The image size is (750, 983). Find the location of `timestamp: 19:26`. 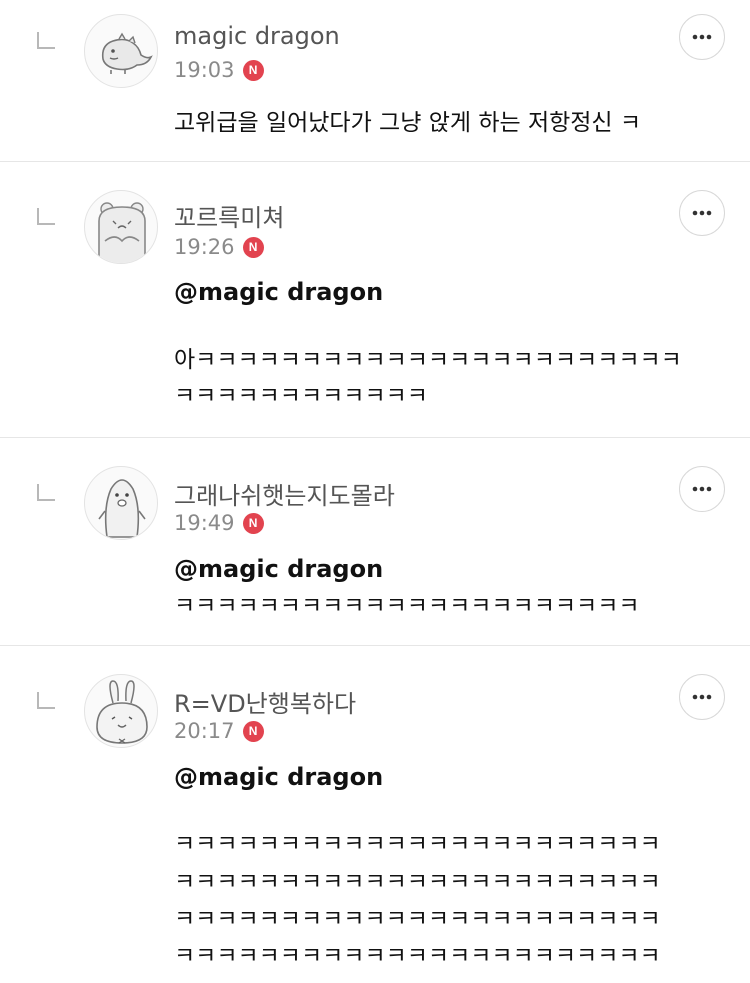

timestamp: 19:26 is located at coordinates (204, 247).